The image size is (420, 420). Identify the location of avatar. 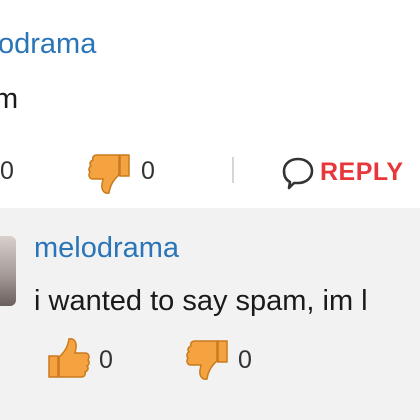
(8, 271).